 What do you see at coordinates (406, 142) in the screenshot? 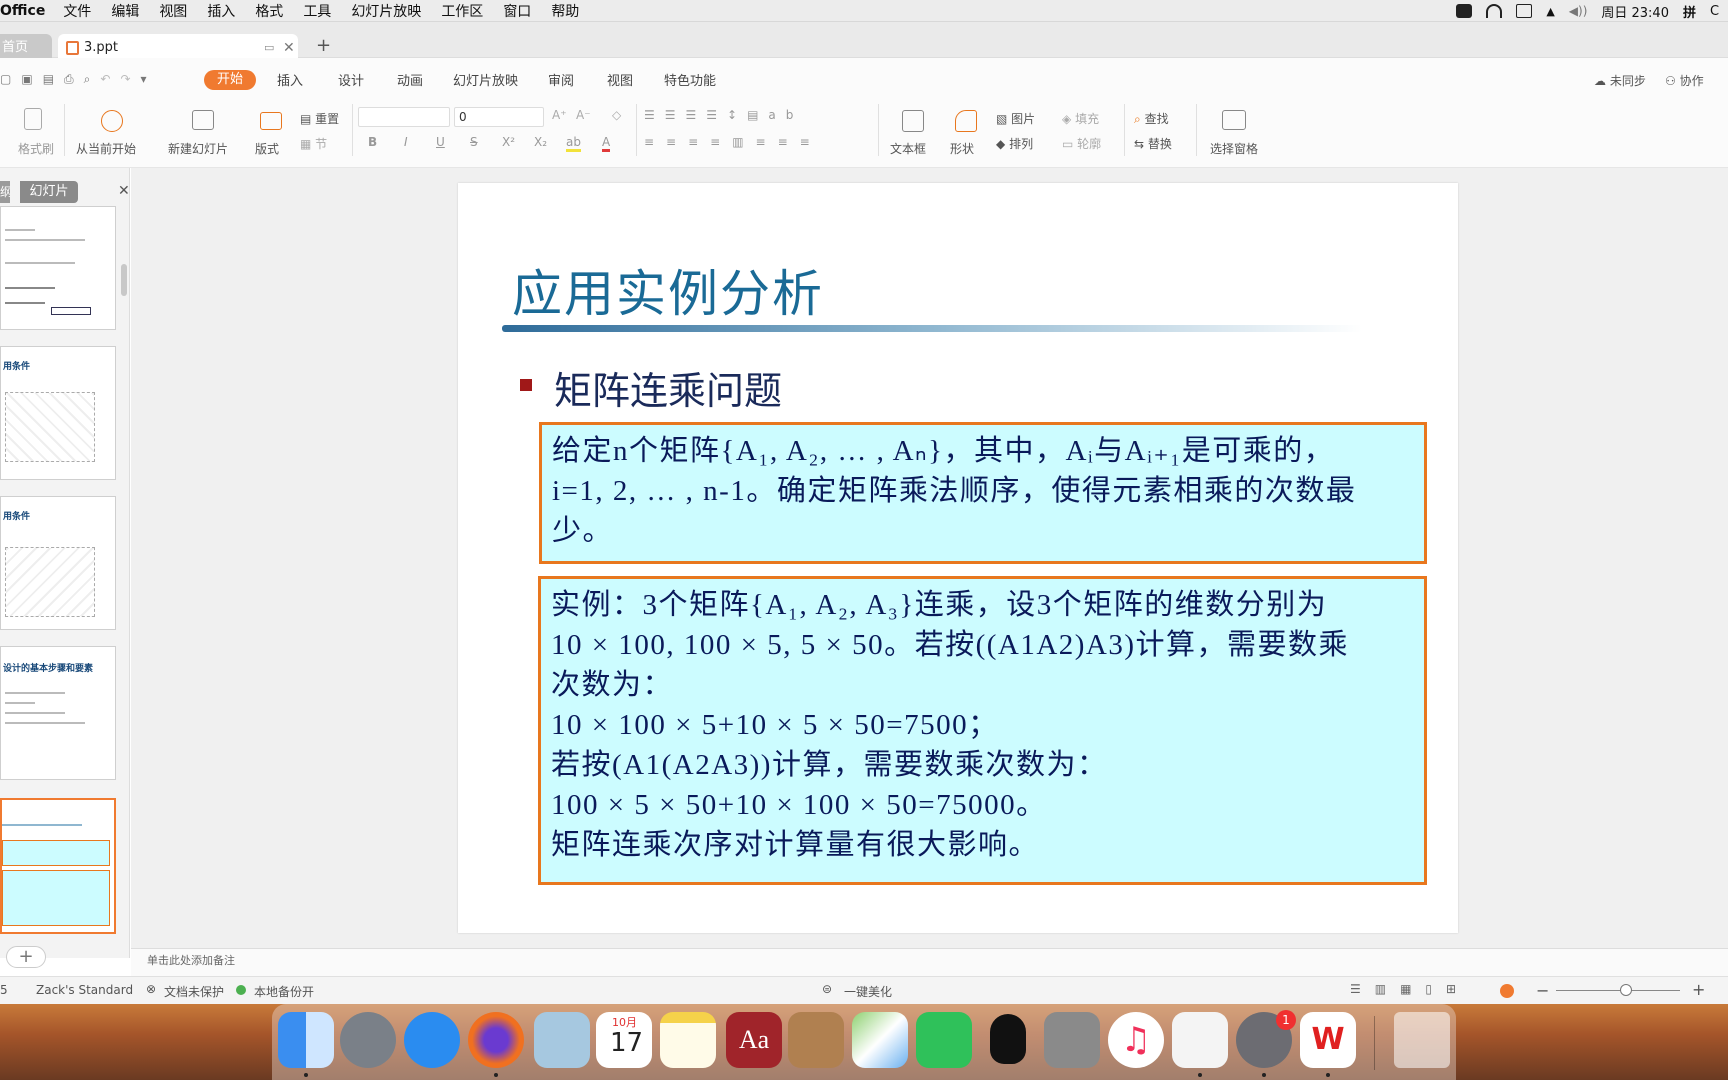
I see `italic-icon: I` at bounding box center [406, 142].